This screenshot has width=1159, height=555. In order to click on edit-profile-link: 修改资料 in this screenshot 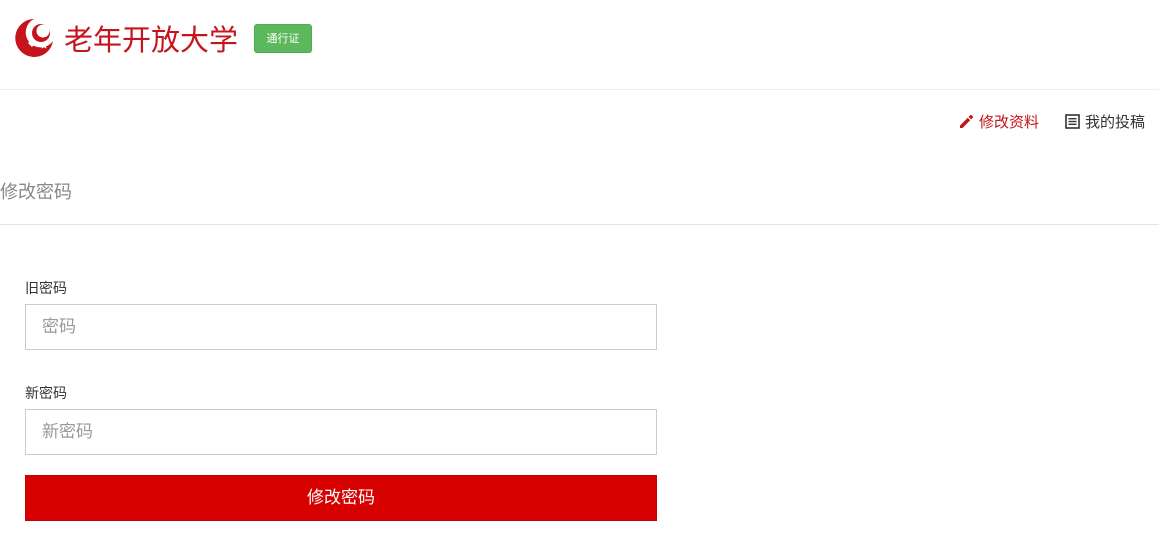, I will do `click(998, 121)`.